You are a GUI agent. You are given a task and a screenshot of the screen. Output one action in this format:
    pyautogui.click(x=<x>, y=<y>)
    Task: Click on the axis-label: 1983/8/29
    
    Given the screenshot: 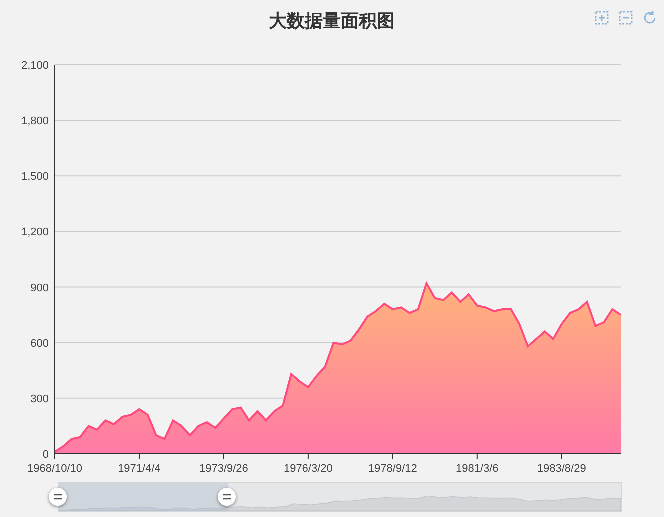 What is the action you would take?
    pyautogui.click(x=561, y=469)
    